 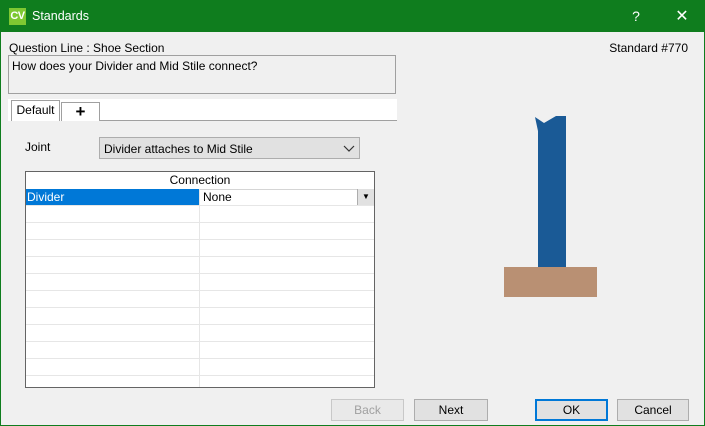 I want to click on app-logo-icon: CV, so click(x=17, y=16).